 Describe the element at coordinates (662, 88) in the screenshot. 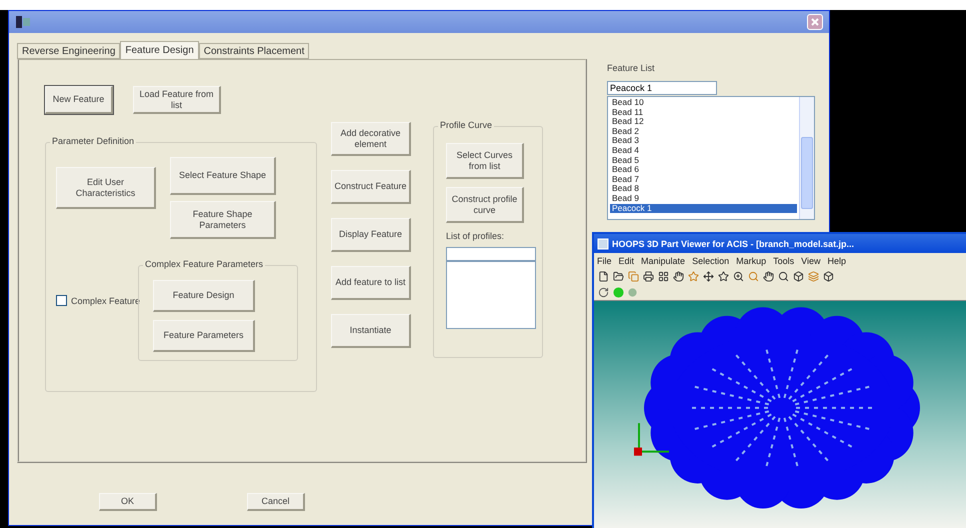

I see `feature-name-field: Peacock 1` at that location.